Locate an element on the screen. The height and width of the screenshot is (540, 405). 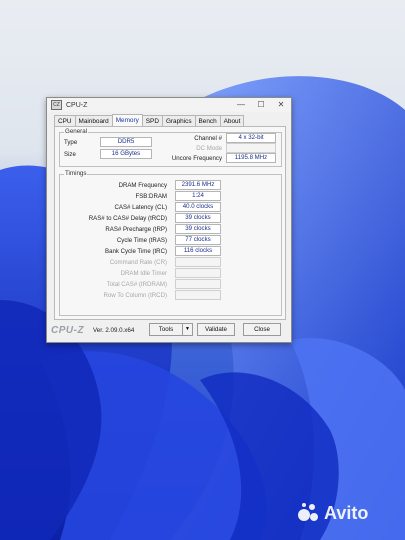
uncore-frequency-value: 1195.8 MHz is located at coordinates (251, 158).